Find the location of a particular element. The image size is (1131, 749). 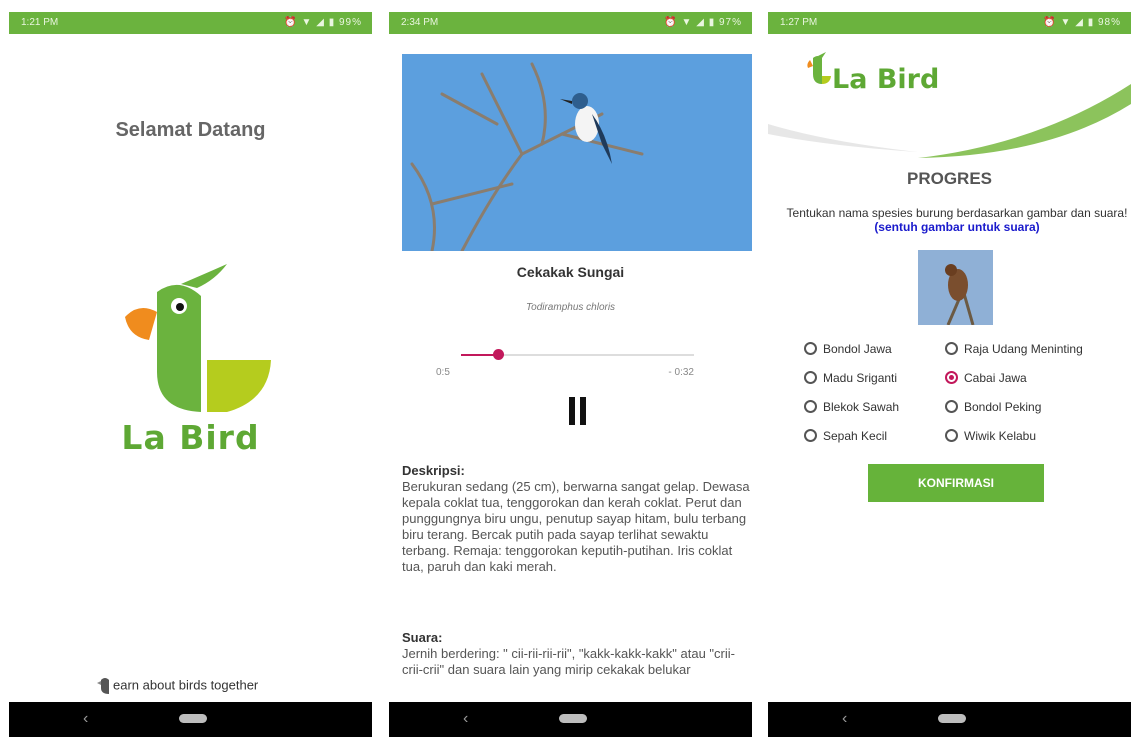

pause-icon is located at coordinates (578, 411).